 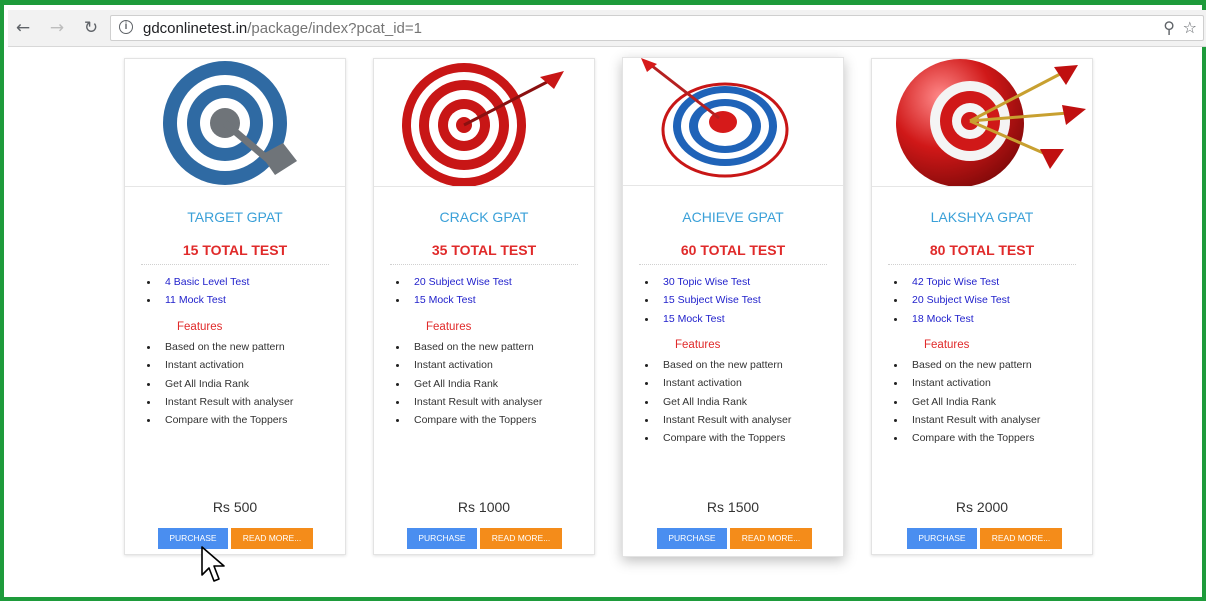 What do you see at coordinates (484, 250) in the screenshot?
I see `total-tests: 35 TOTAL TEST` at bounding box center [484, 250].